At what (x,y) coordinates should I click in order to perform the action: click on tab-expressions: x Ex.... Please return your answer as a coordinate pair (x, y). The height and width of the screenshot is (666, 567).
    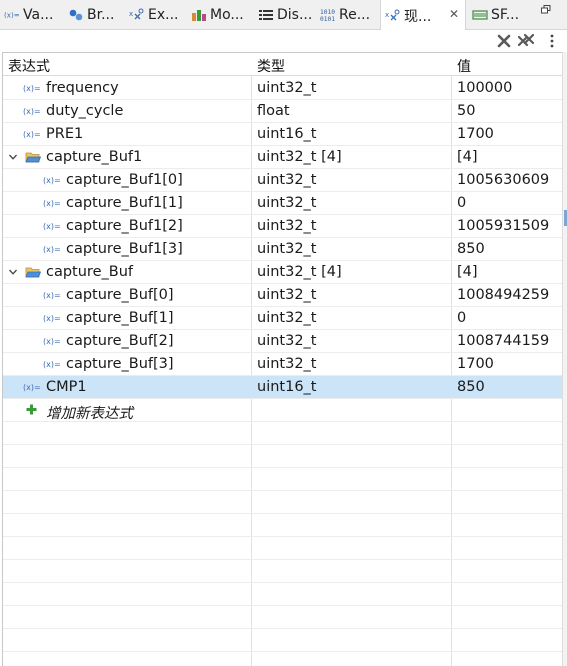
    Looking at the image, I should click on (153, 15).